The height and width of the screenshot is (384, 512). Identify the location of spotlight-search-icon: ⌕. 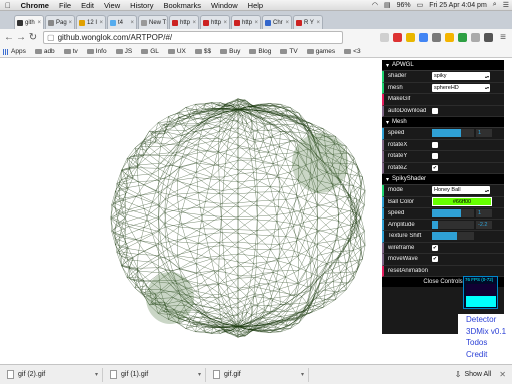
(495, 5).